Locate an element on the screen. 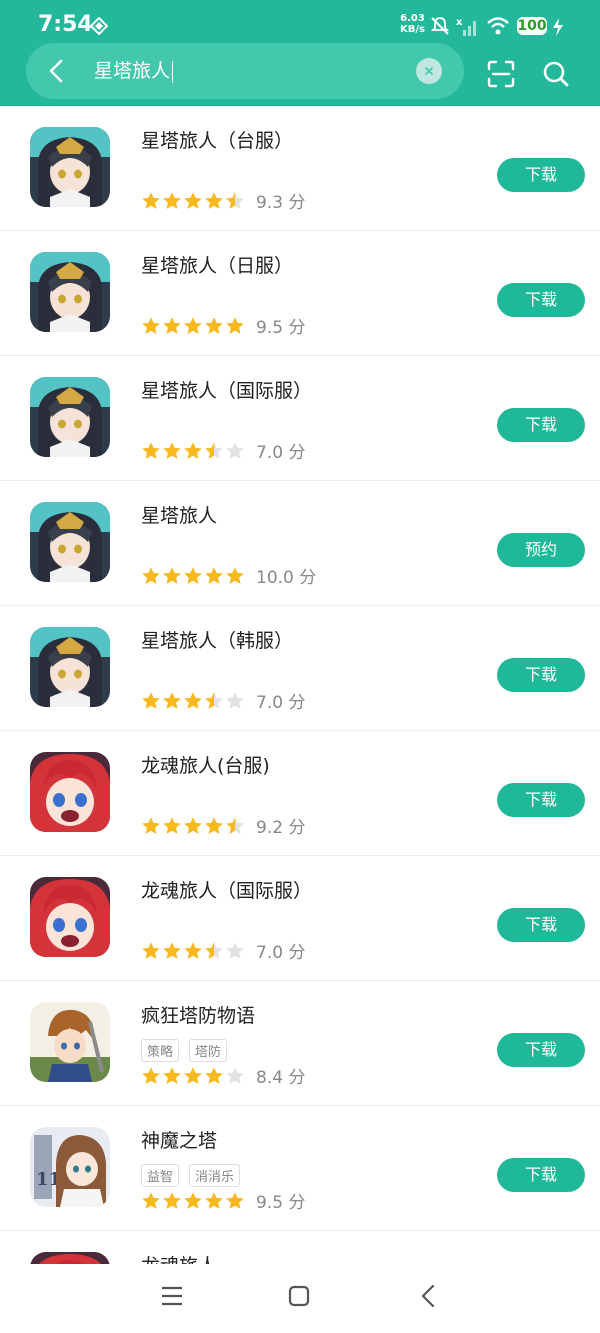 The width and height of the screenshot is (600, 1333). search-icon is located at coordinates (556, 74).